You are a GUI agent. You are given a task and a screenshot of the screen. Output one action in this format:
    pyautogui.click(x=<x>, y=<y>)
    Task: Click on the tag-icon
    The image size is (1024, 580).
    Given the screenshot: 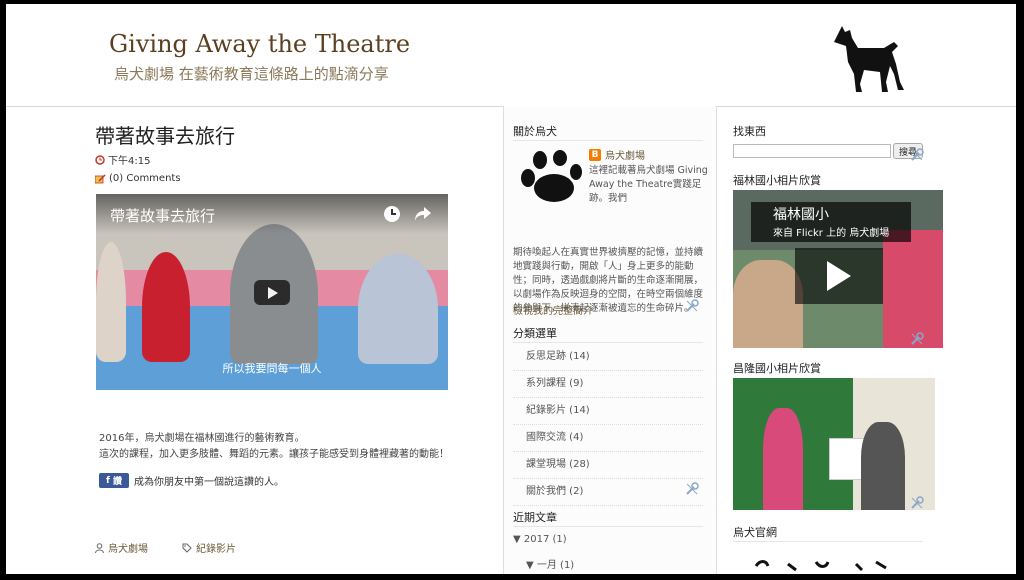 What is the action you would take?
    pyautogui.click(x=187, y=548)
    